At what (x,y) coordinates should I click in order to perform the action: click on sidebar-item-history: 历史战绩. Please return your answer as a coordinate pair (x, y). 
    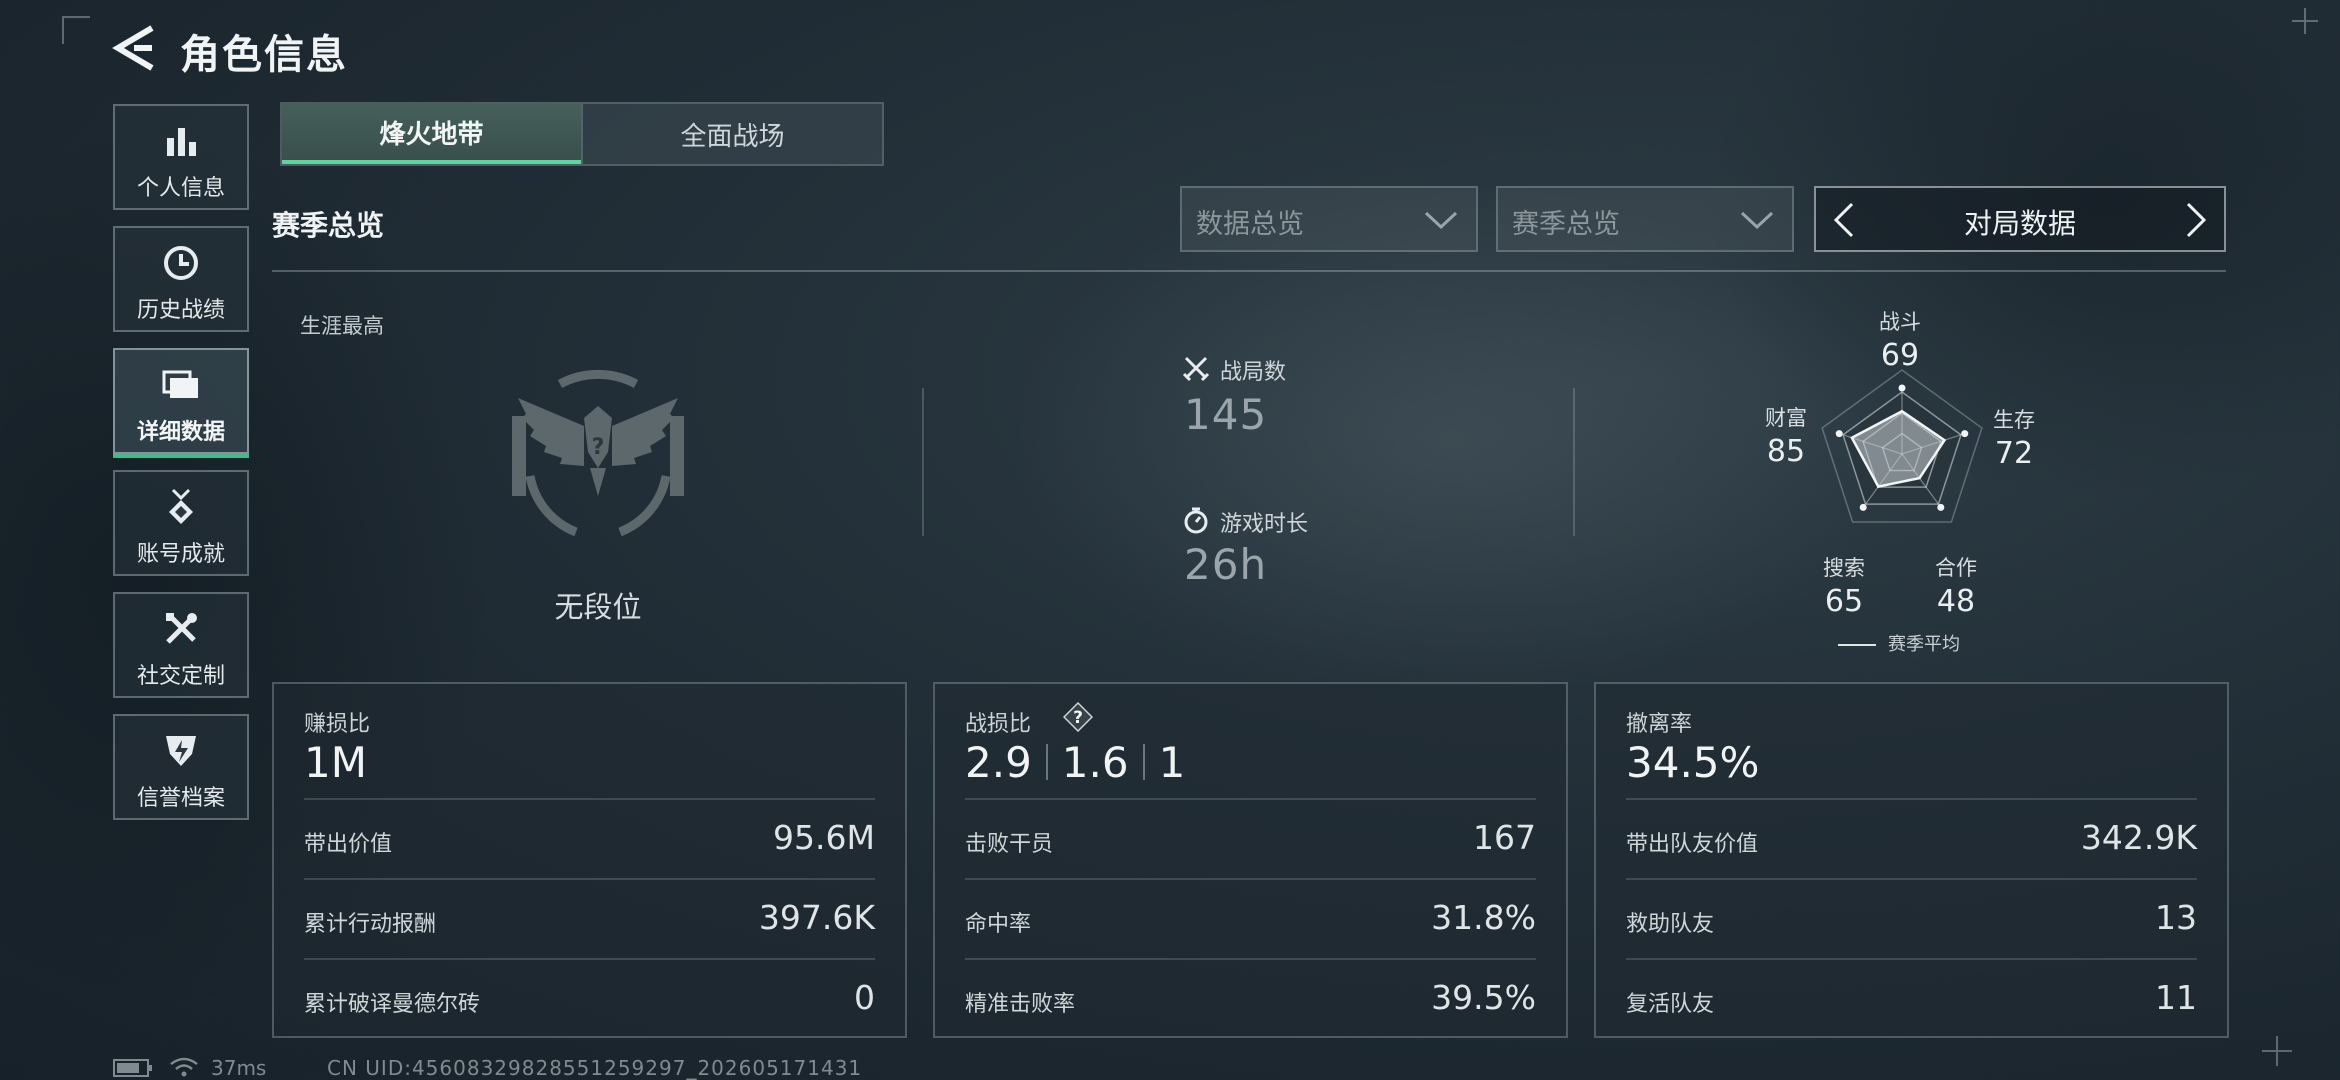
    Looking at the image, I should click on (181, 279).